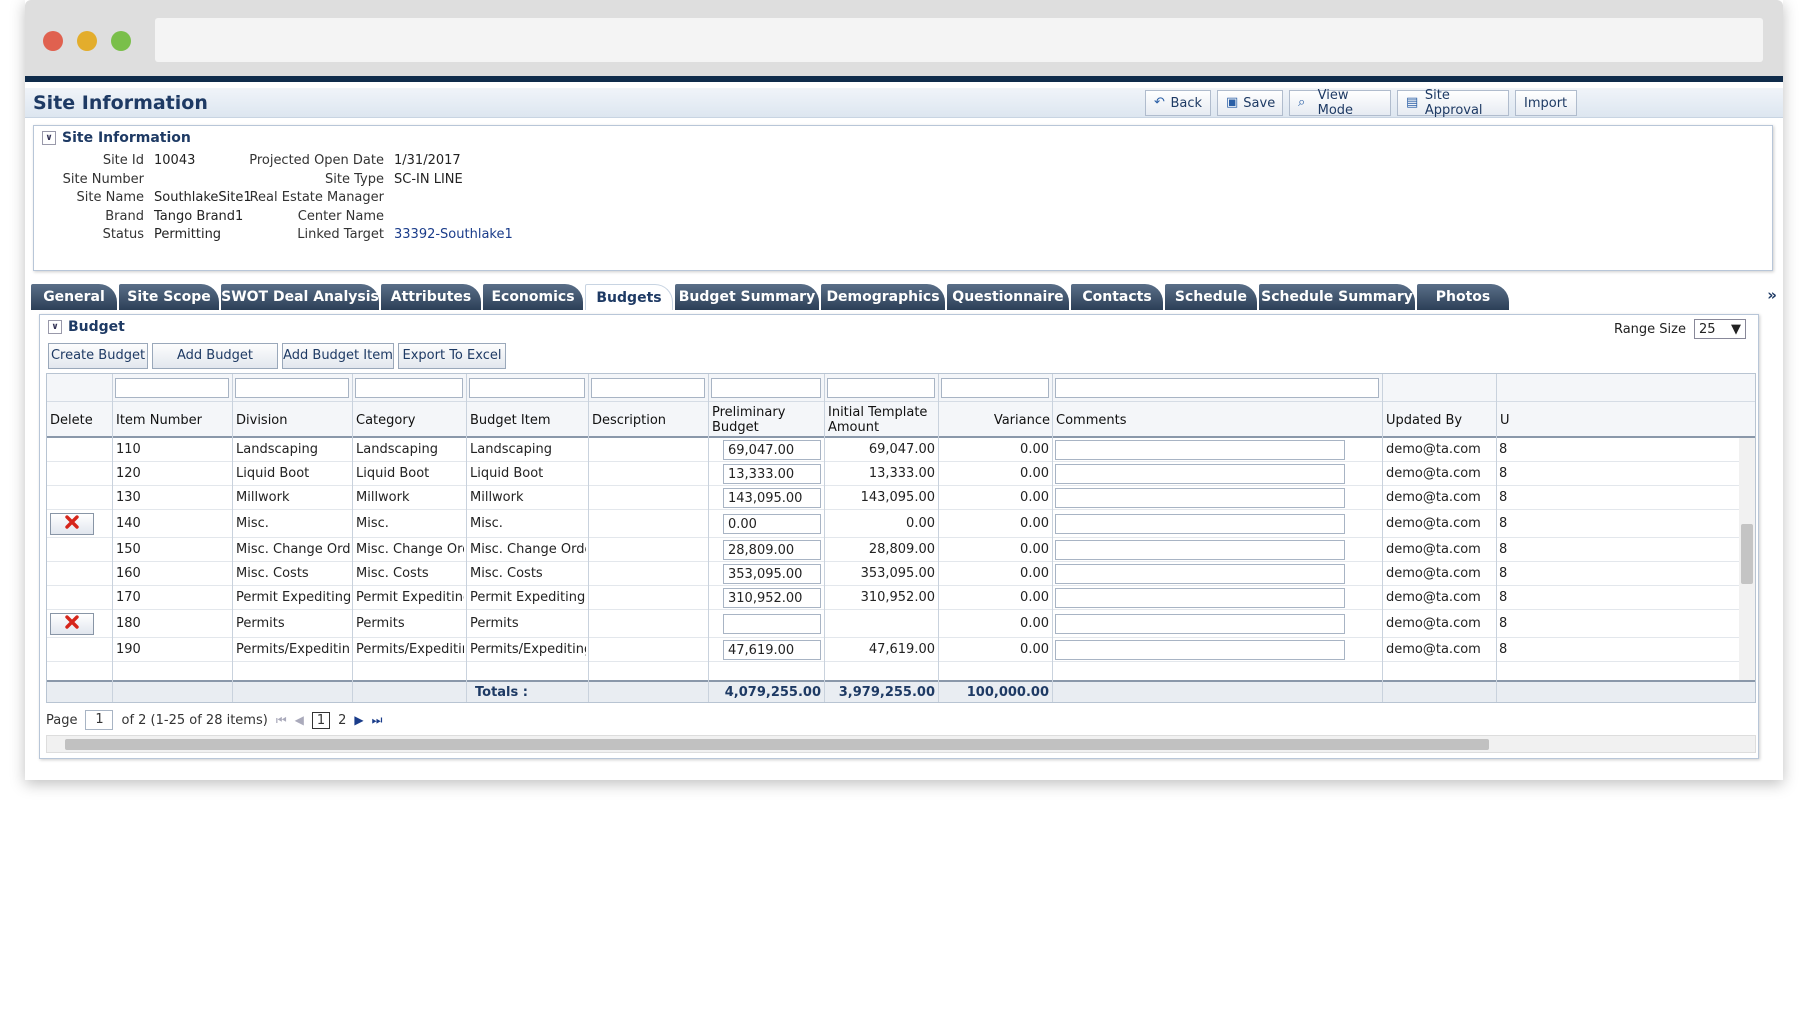 This screenshot has width=1807, height=1013. Describe the element at coordinates (128, 549) in the screenshot. I see `cell-item: 150` at that location.